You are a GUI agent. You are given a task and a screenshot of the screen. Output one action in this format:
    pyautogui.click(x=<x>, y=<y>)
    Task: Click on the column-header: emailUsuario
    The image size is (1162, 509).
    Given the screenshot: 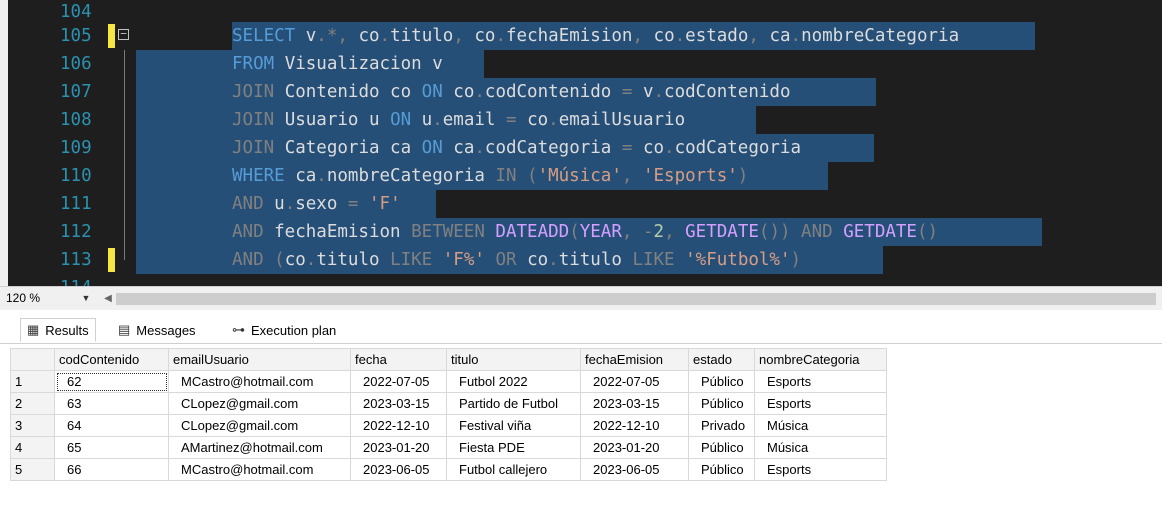 What is the action you would take?
    pyautogui.click(x=259, y=359)
    